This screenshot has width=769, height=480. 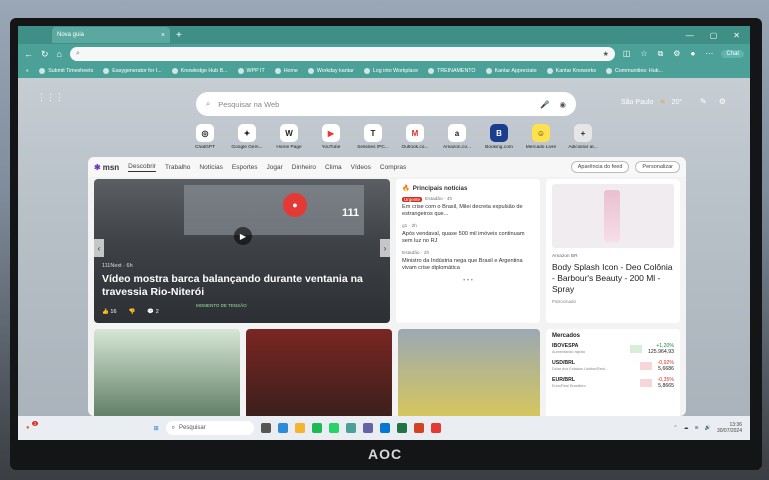 I want to click on microphone-icon: 🎤, so click(x=544, y=104).